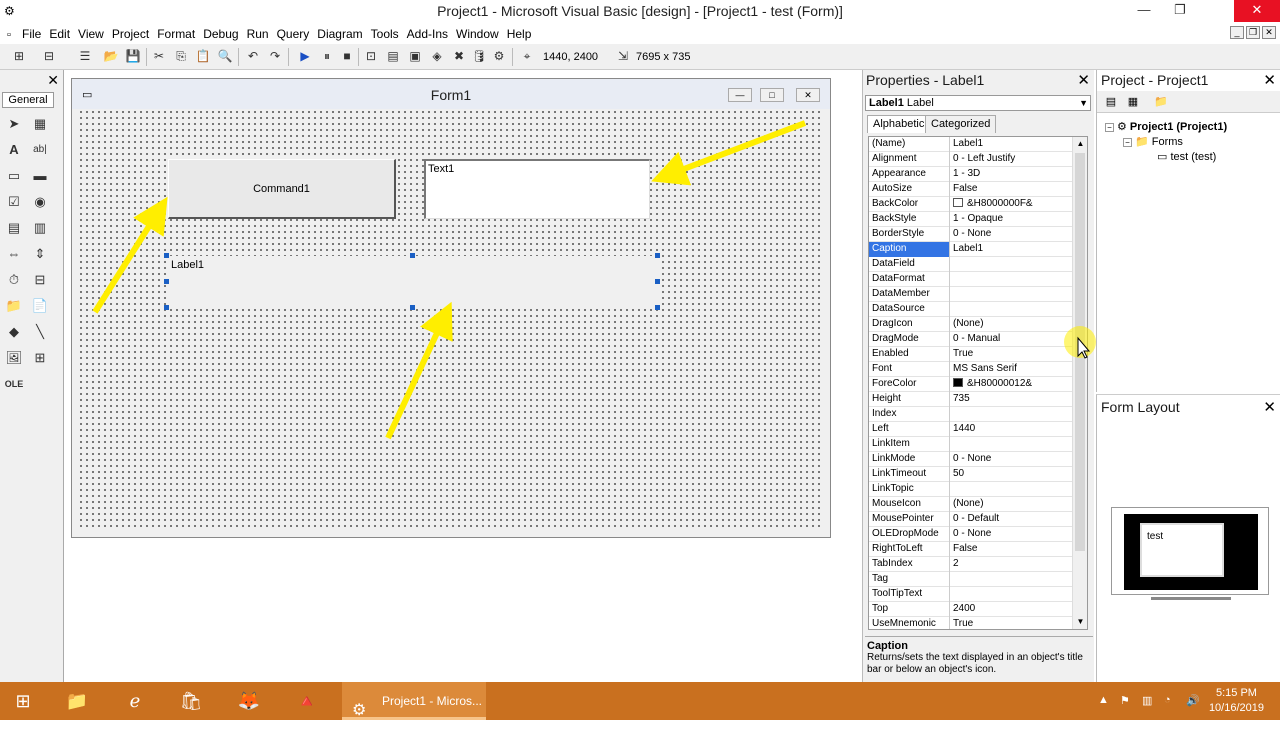  What do you see at coordinates (971, 534) in the screenshot?
I see `property-row: OLEDropMode 0 - None` at bounding box center [971, 534].